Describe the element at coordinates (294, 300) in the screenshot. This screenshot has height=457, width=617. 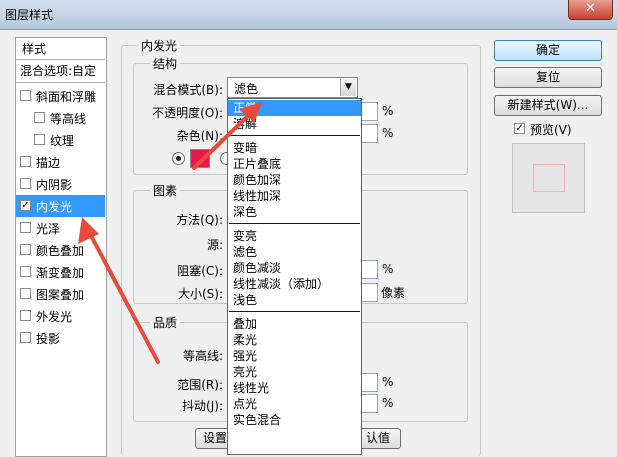
I see `blend-mode-option: 浅色` at that location.